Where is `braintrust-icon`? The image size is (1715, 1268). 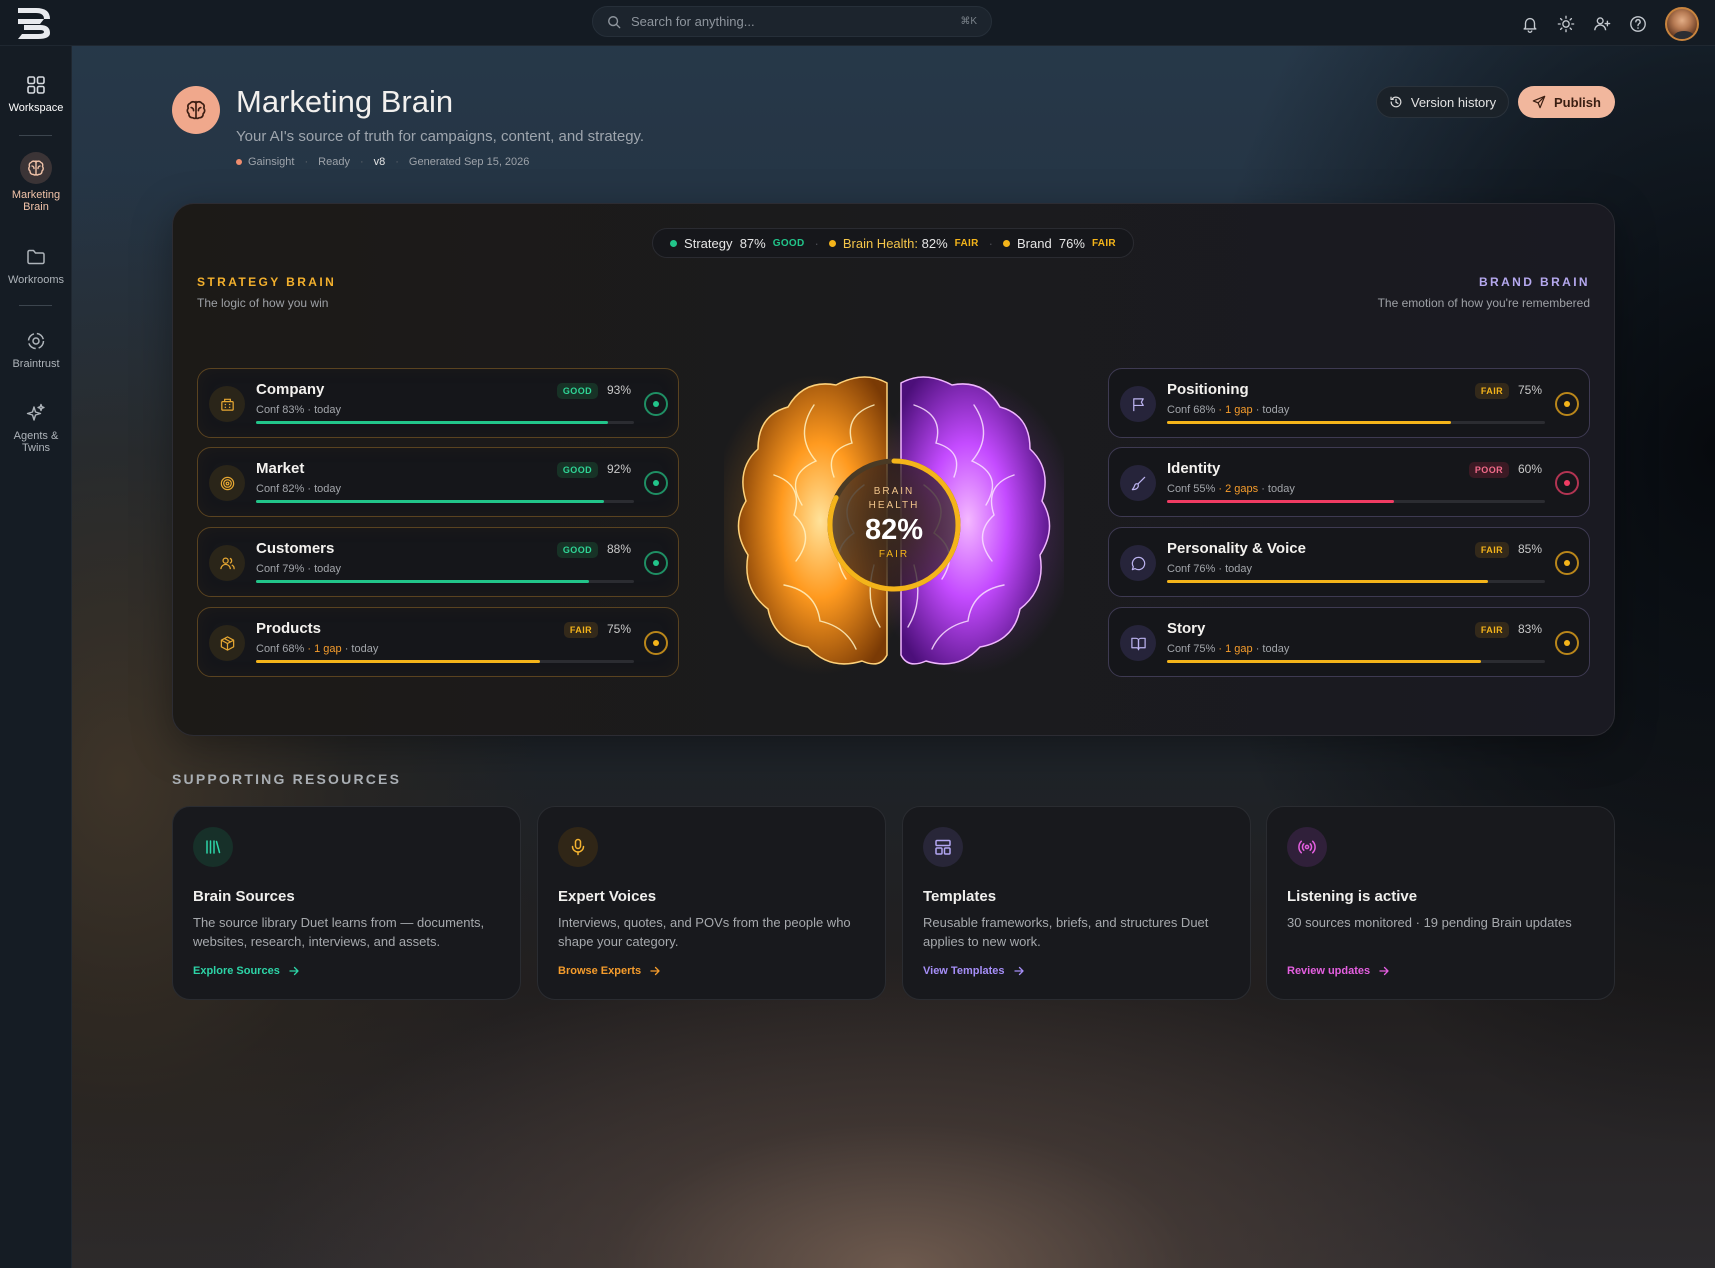
braintrust-icon is located at coordinates (36, 341).